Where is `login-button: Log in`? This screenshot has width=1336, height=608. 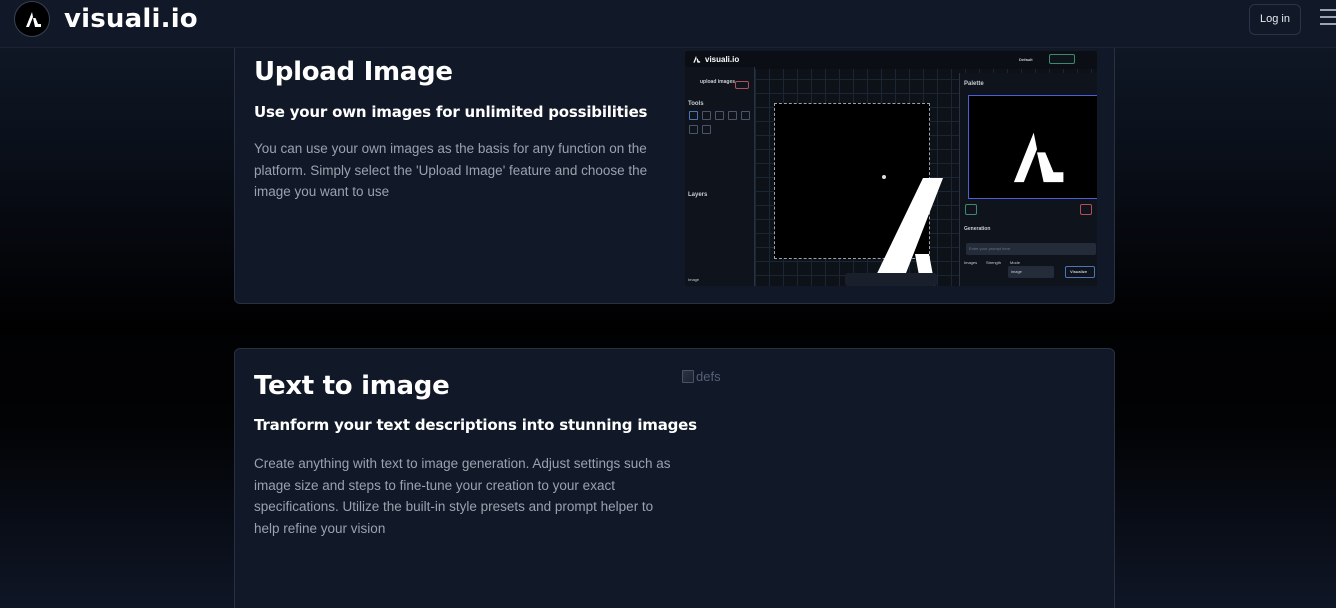
login-button: Log in is located at coordinates (1275, 19).